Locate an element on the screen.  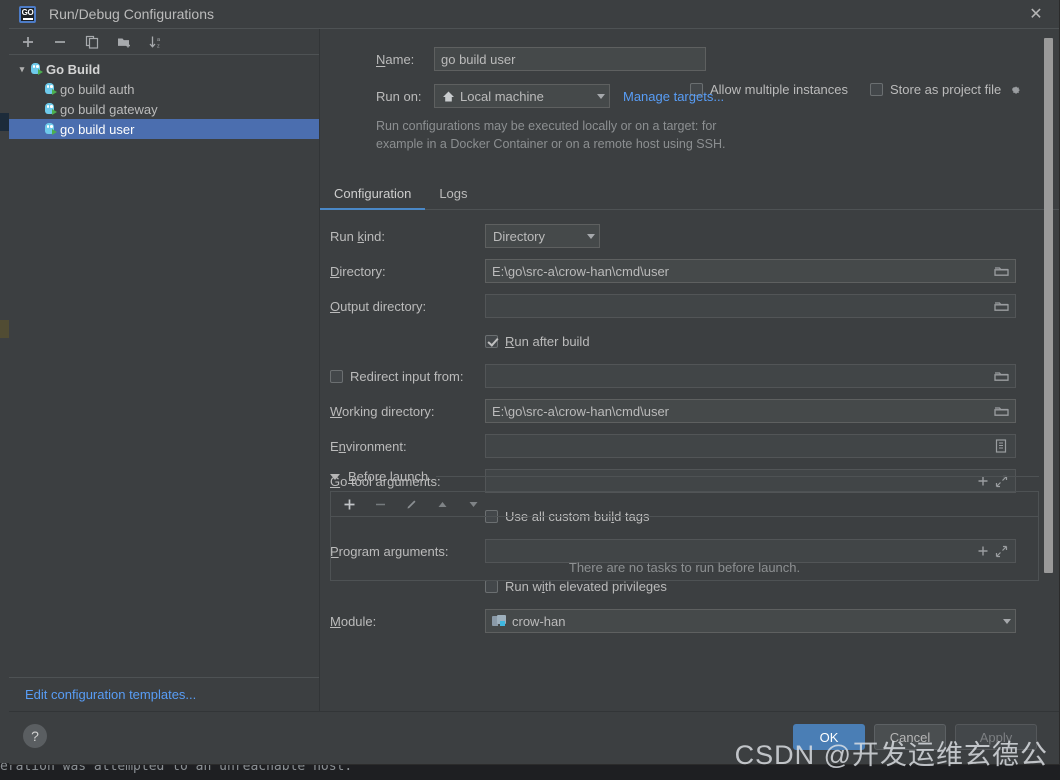
before-launch-task-list: There are no tasks to run before launch. is located at coordinates (684, 548).